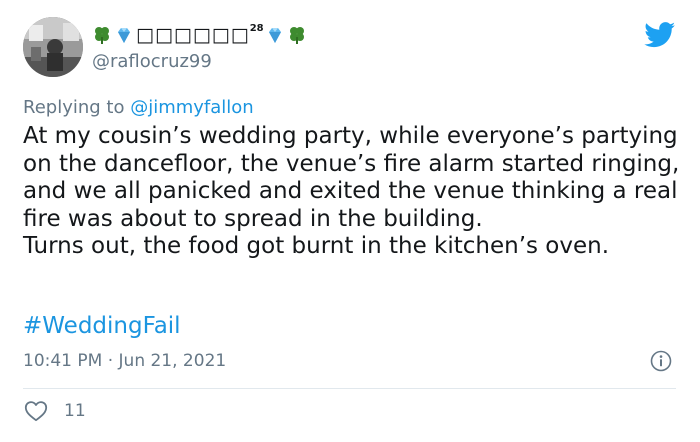 This screenshot has height=442, width=700. What do you see at coordinates (660, 35) in the screenshot?
I see `twitter-bird-icon` at bounding box center [660, 35].